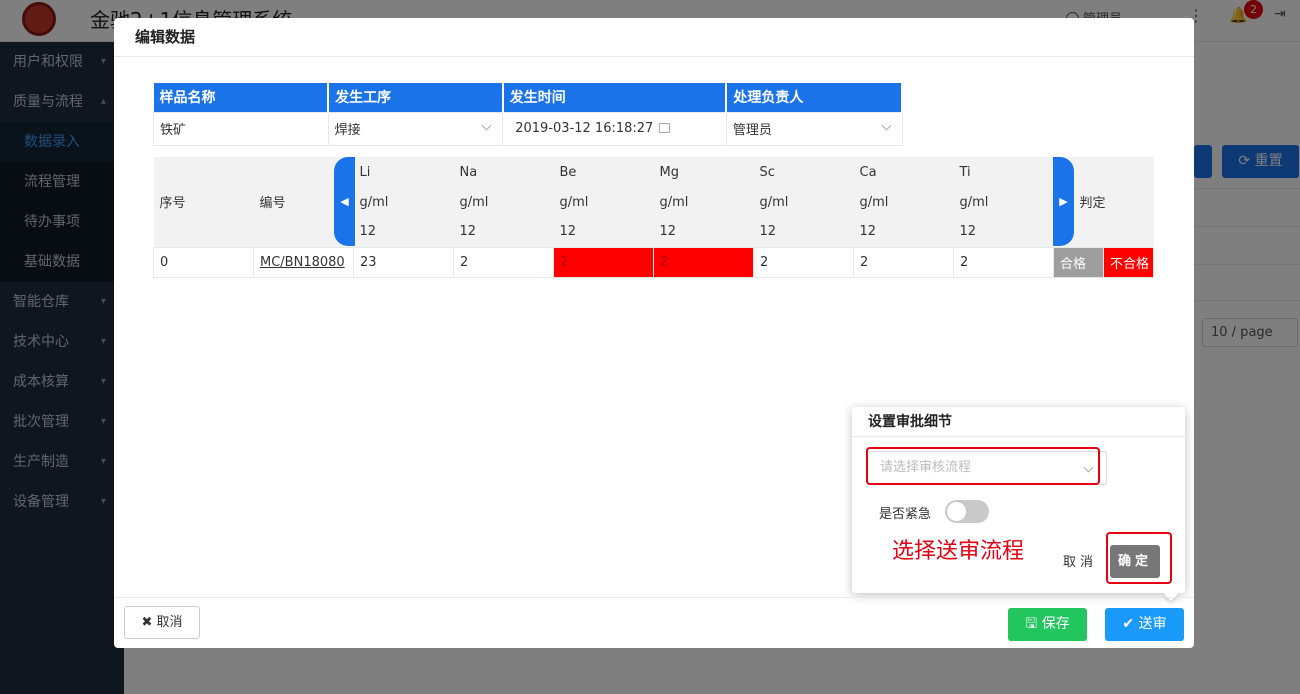 This screenshot has width=1300, height=694. Describe the element at coordinates (584, 128) in the screenshot. I see `time-value: 2019-03-12 16:18:27` at that location.